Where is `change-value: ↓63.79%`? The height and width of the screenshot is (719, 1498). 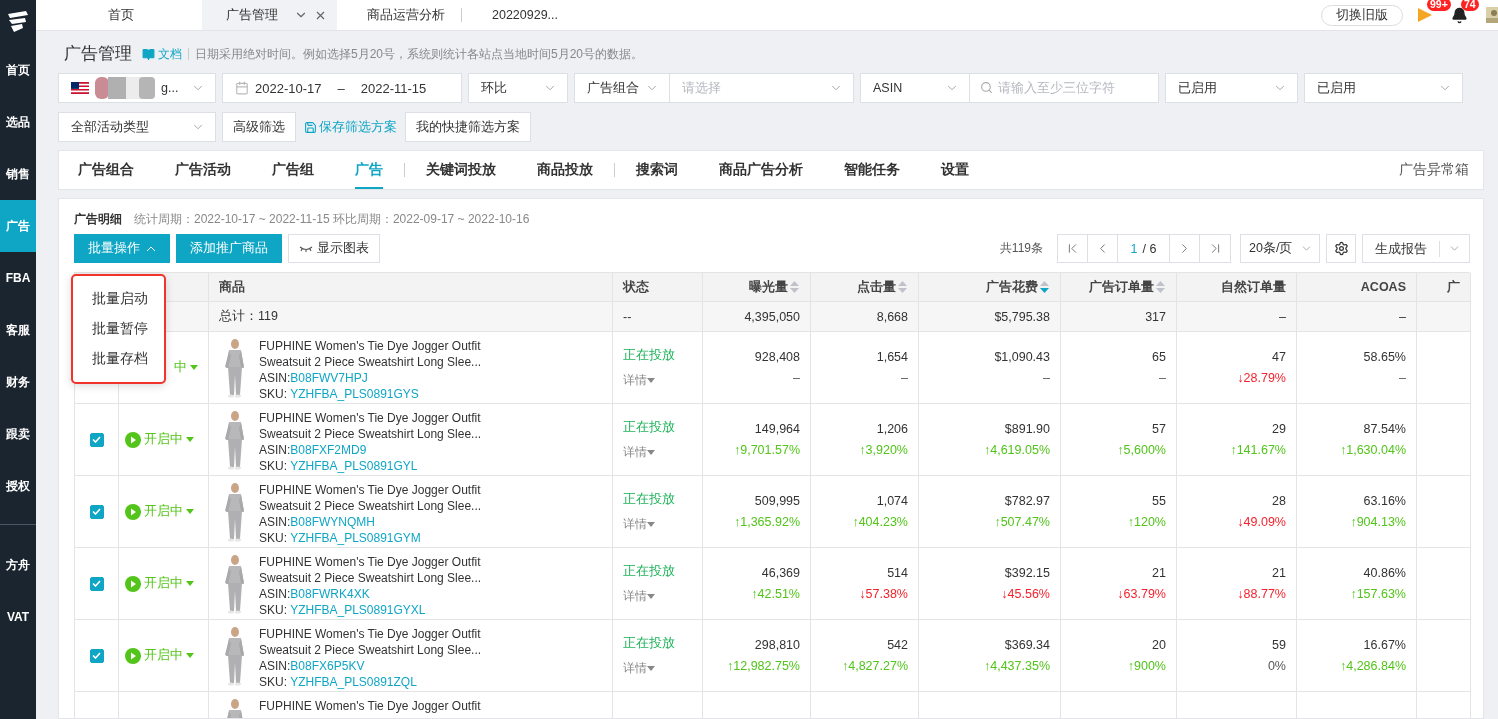 change-value: ↓63.79% is located at coordinates (1141, 594).